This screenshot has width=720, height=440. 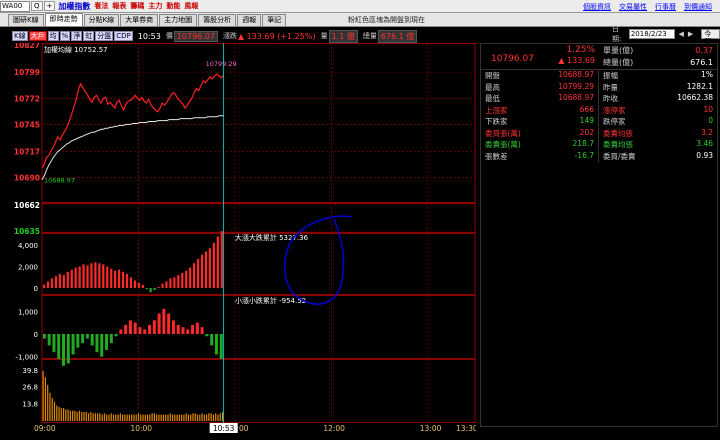 What do you see at coordinates (191, 6) in the screenshot?
I see `menu-item: 風報` at bounding box center [191, 6].